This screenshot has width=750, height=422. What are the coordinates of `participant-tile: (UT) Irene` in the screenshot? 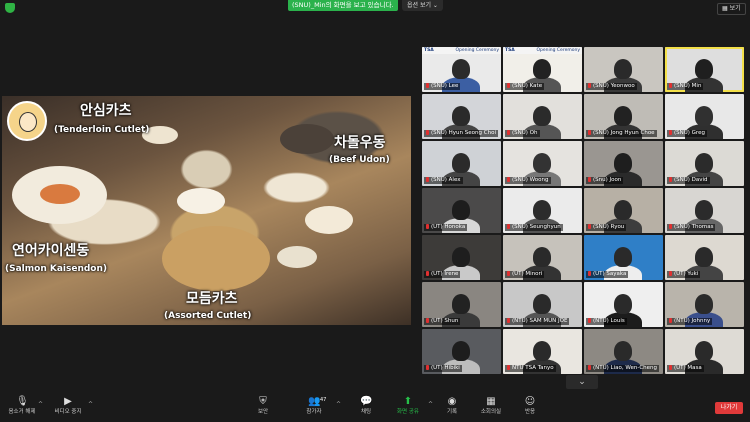 It's located at (461, 257).